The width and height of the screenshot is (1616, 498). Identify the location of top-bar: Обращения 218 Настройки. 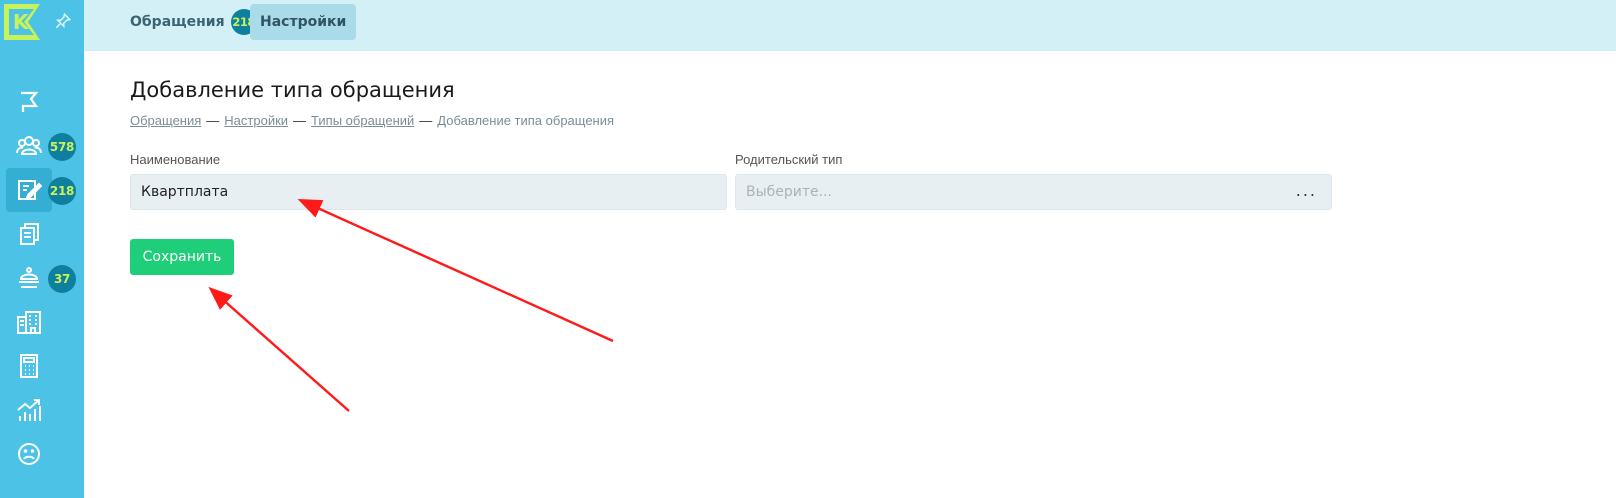
(850, 25).